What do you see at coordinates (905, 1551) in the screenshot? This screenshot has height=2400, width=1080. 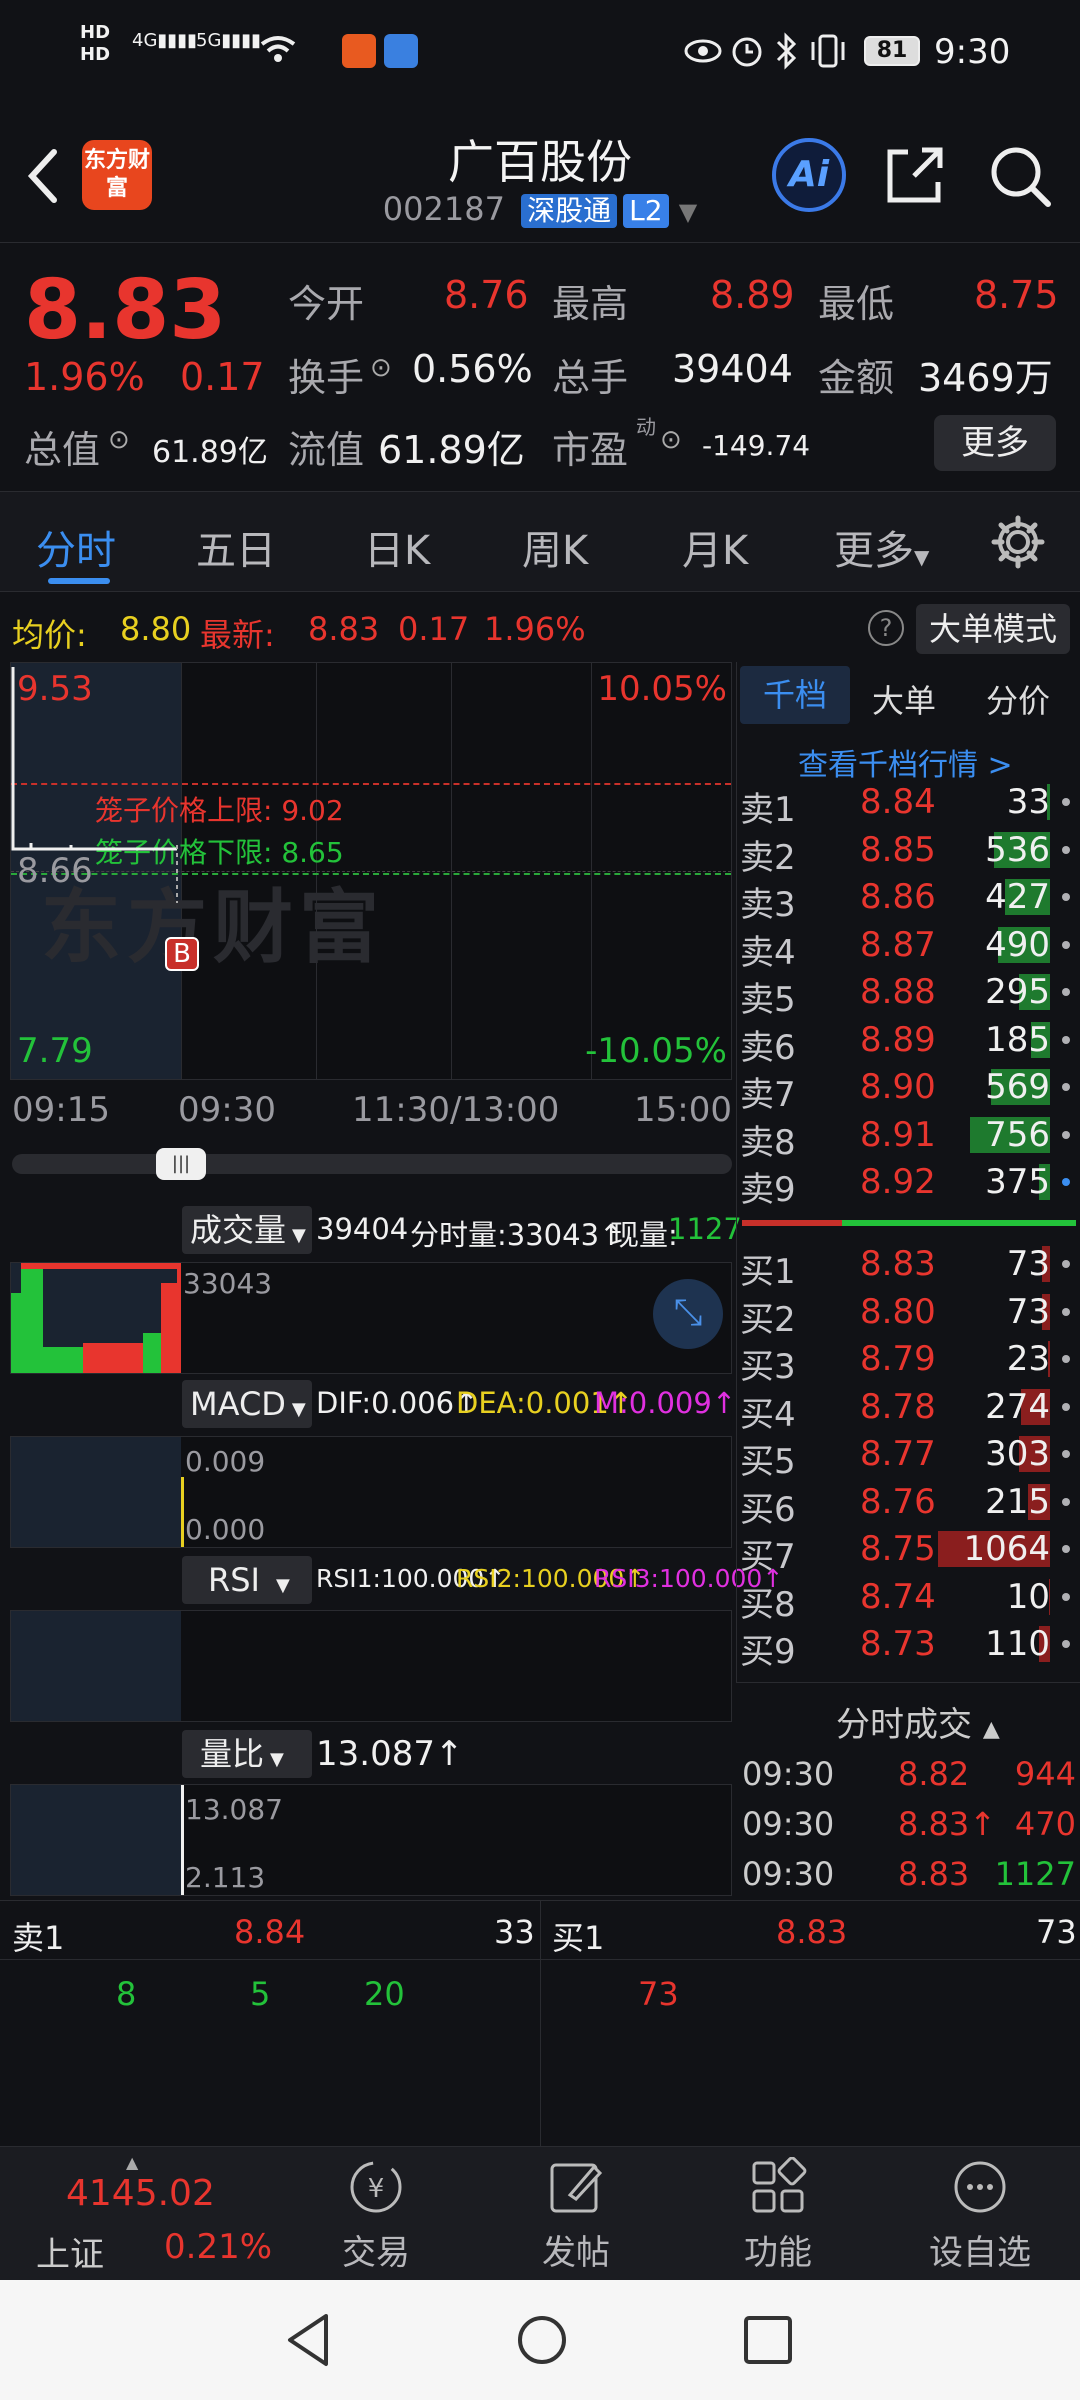 I see `buy-level-row: 买7 8.75 1064` at bounding box center [905, 1551].